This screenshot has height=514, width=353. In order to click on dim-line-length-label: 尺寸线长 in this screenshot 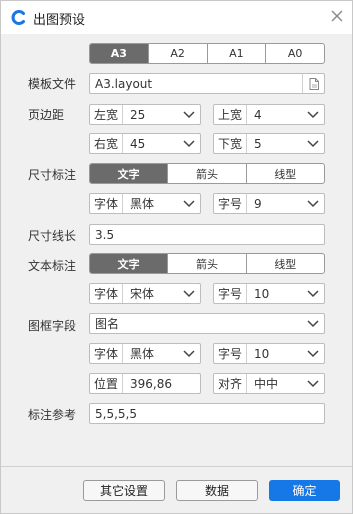, I will do `click(52, 236)`.